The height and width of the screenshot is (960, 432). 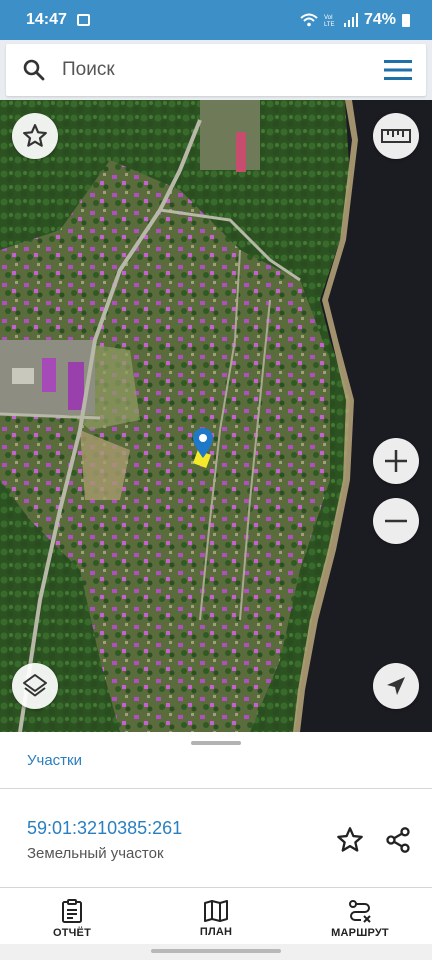 I want to click on zoom-out-button, so click(x=396, y=521).